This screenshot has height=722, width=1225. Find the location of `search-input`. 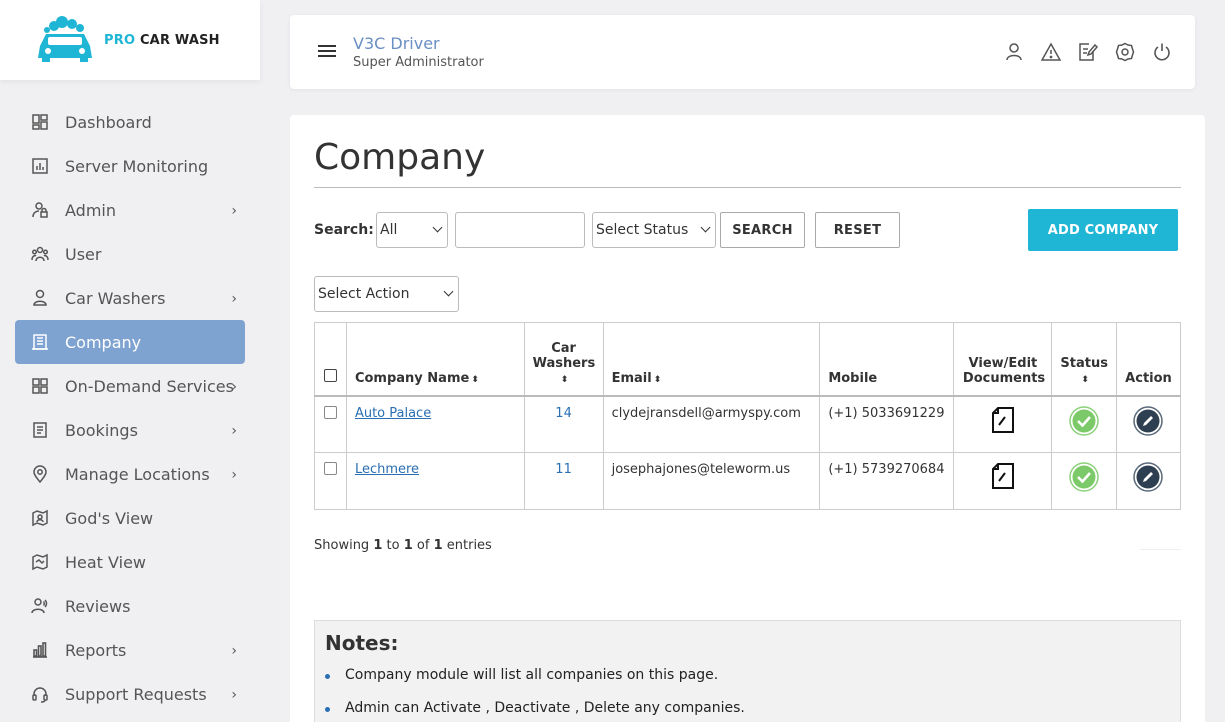

search-input is located at coordinates (520, 230).